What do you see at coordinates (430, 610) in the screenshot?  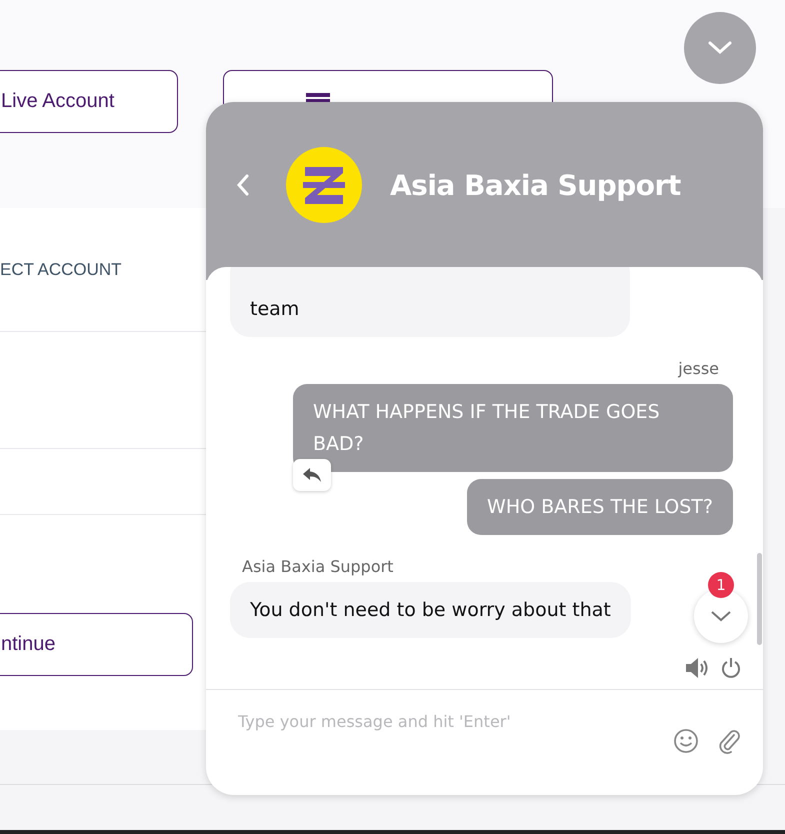 I see `received-message: You don't need to be worry about that` at bounding box center [430, 610].